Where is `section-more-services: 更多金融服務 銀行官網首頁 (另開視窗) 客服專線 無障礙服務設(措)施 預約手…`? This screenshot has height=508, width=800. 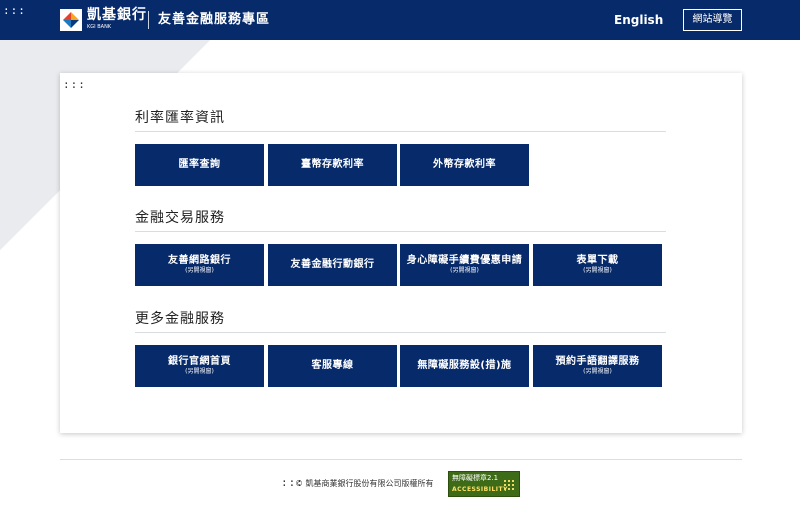 section-more-services: 更多金融服務 銀行官網首頁 (另開視窗) 客服專線 無障礙服務設(措)施 預約手… is located at coordinates (400, 348).